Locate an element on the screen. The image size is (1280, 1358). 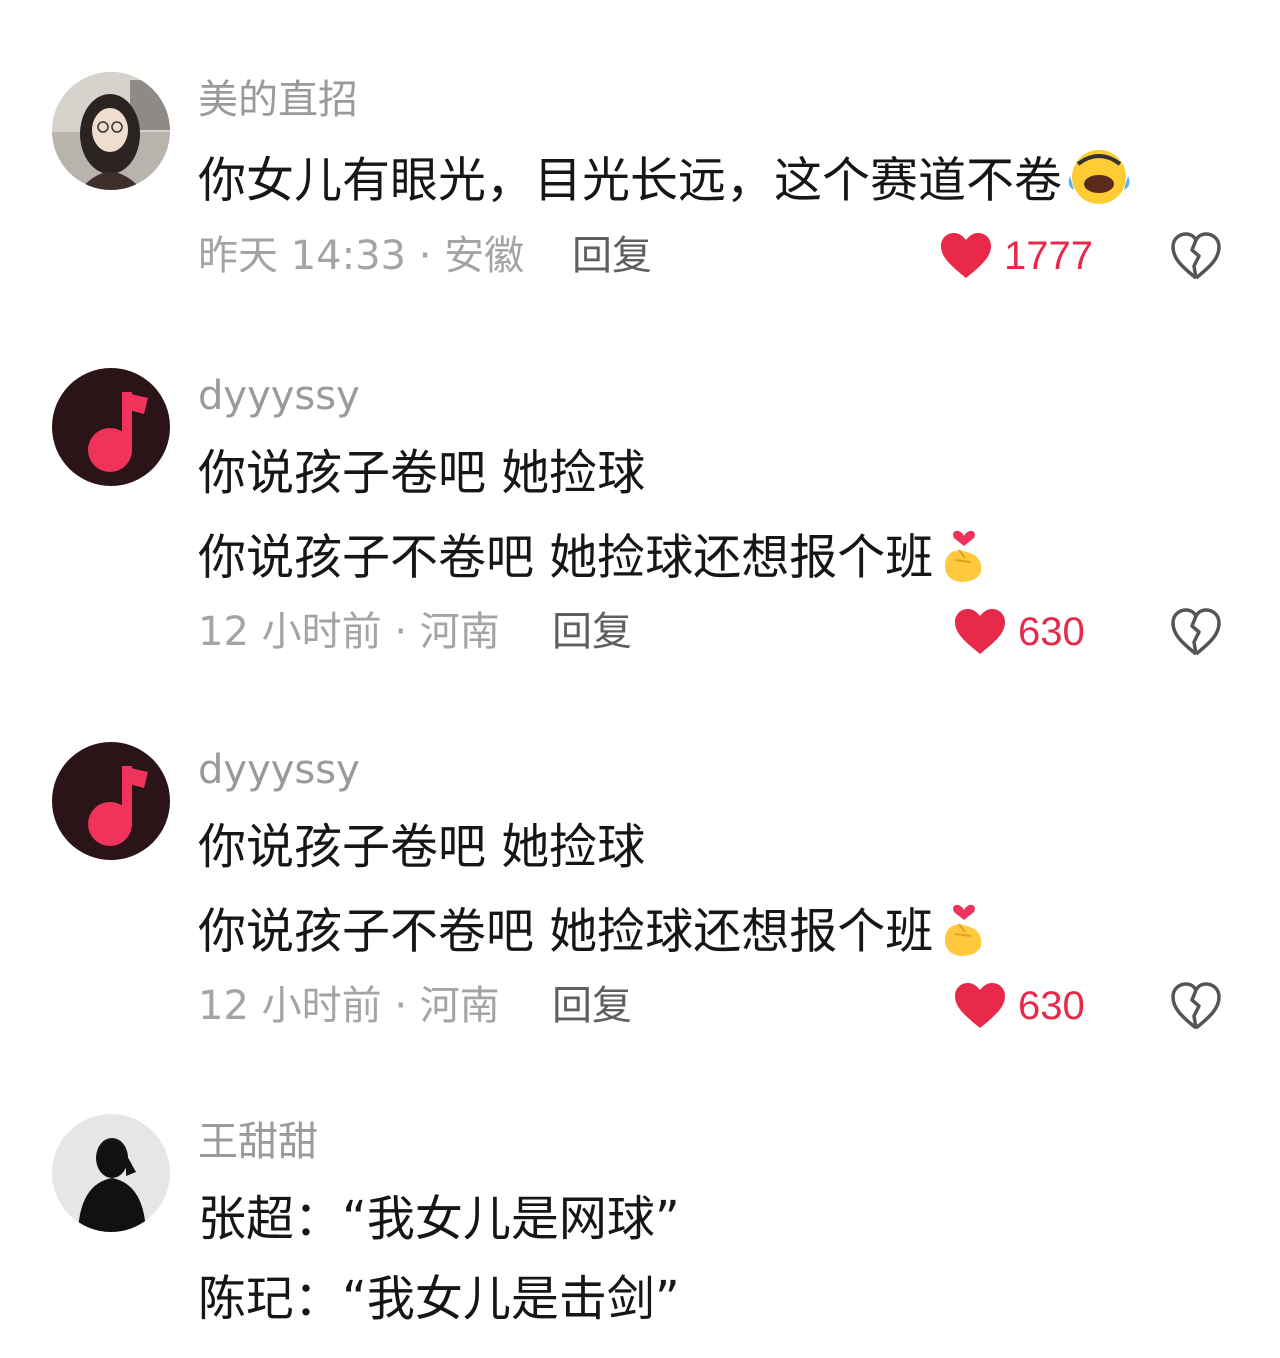
username: 美的直招 is located at coordinates (278, 100).